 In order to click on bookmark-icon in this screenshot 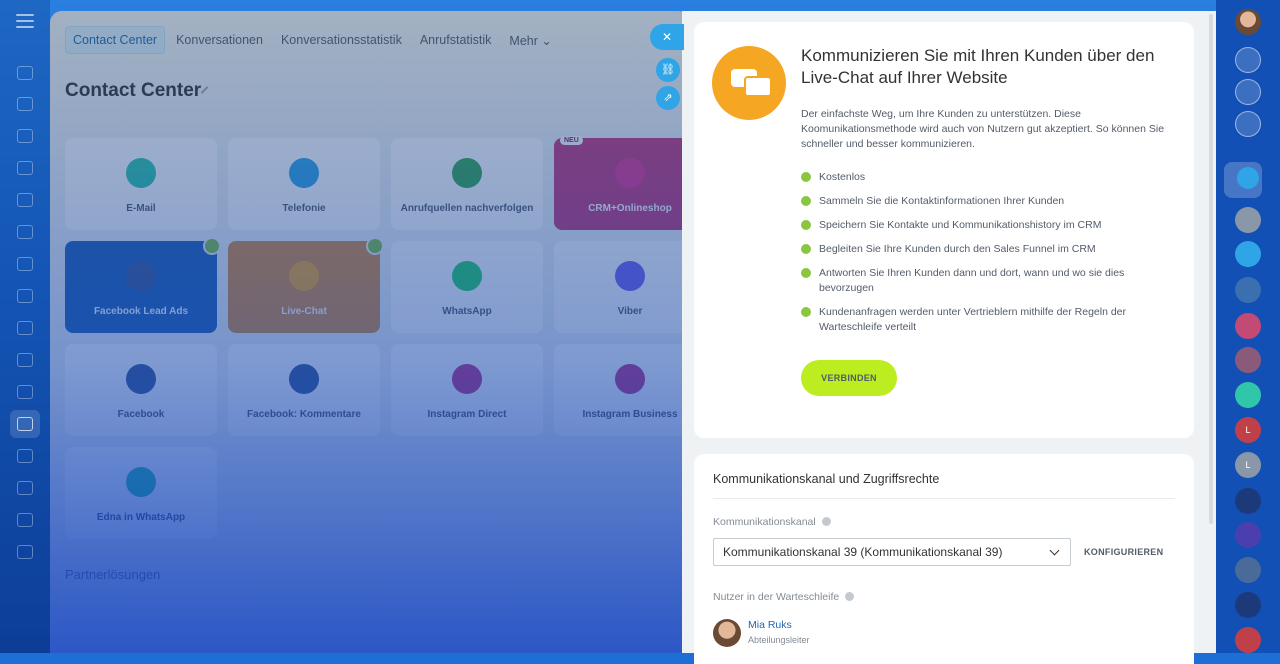, I will do `click(1248, 178)`.